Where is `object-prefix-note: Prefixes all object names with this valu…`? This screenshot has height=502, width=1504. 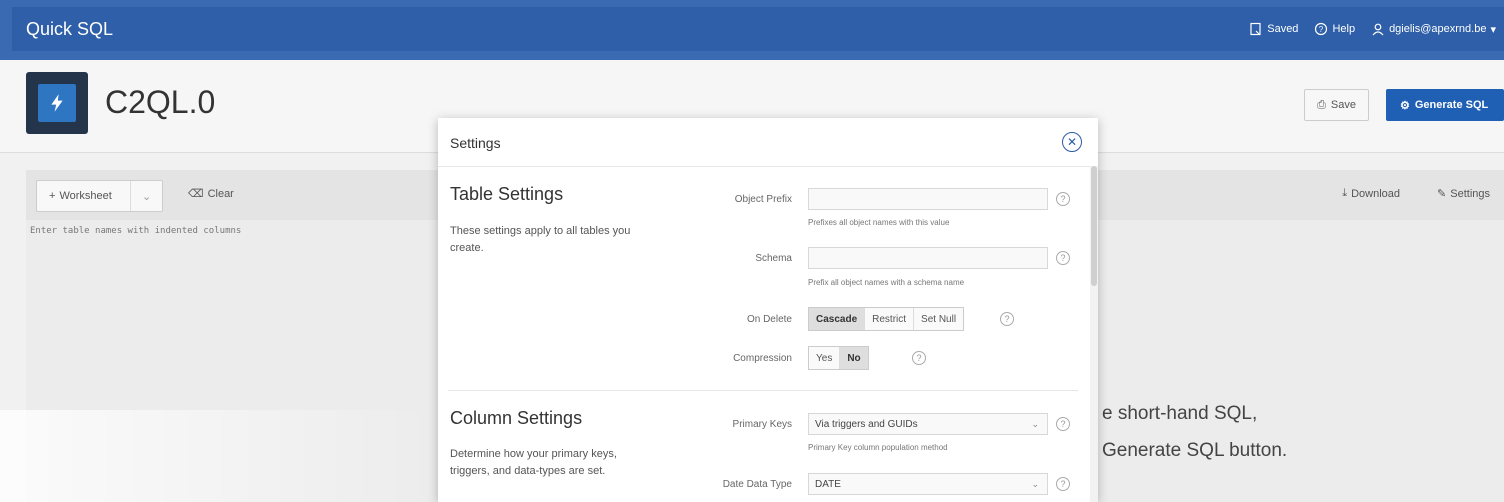
object-prefix-note: Prefixes all object names with this valu… is located at coordinates (879, 222).